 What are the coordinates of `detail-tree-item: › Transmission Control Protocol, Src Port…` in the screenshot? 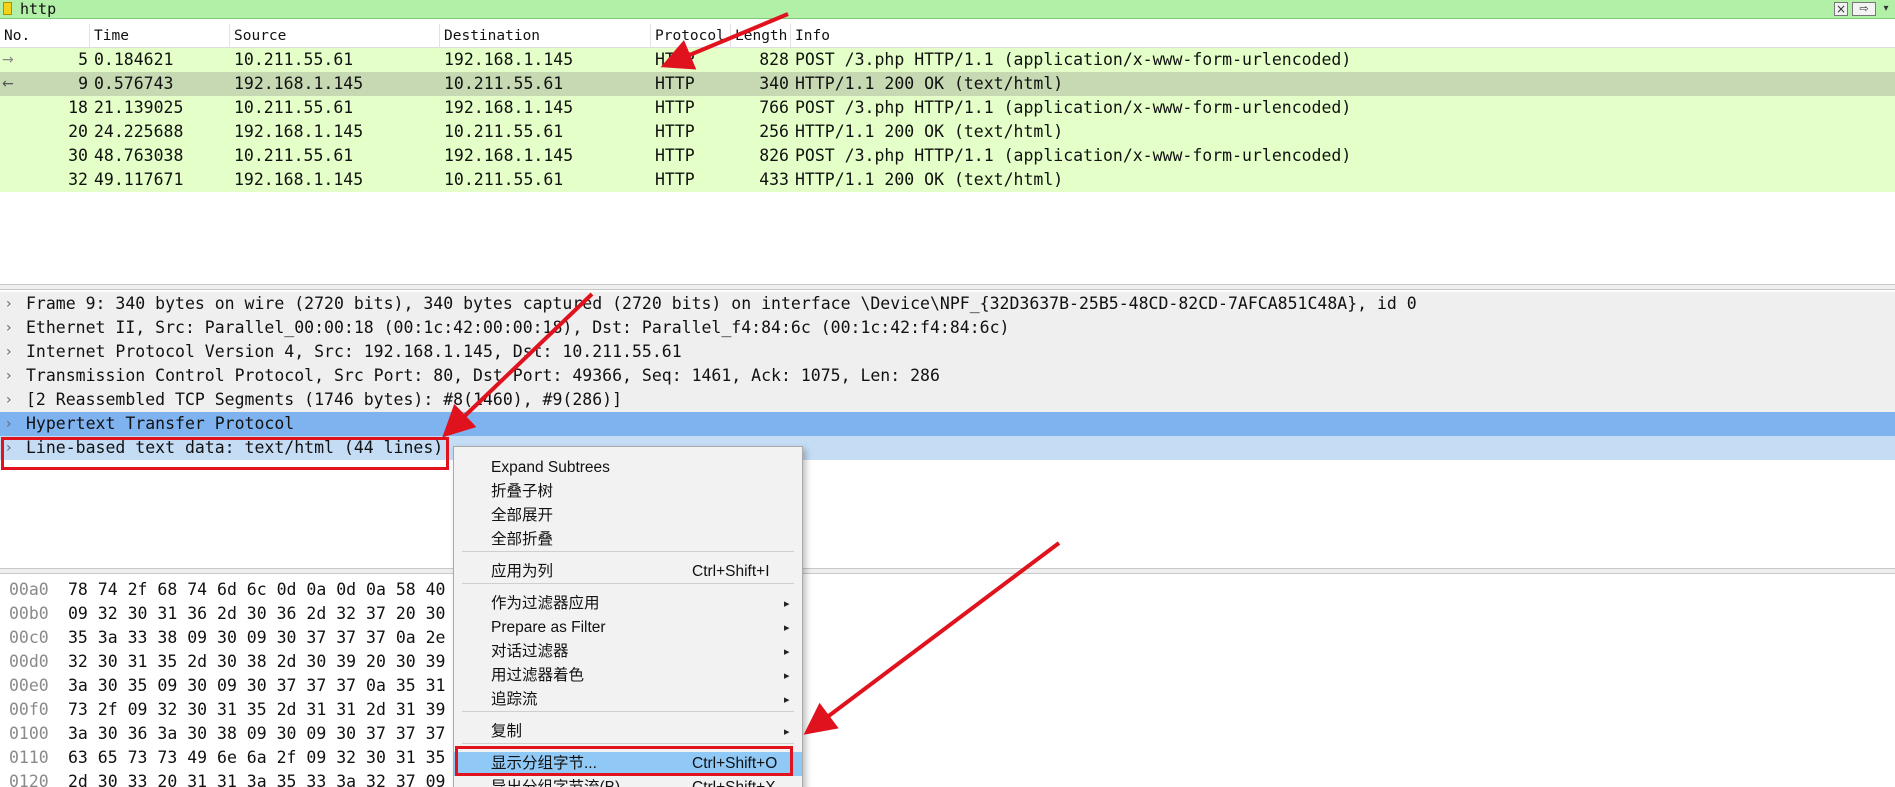 It's located at (947, 376).